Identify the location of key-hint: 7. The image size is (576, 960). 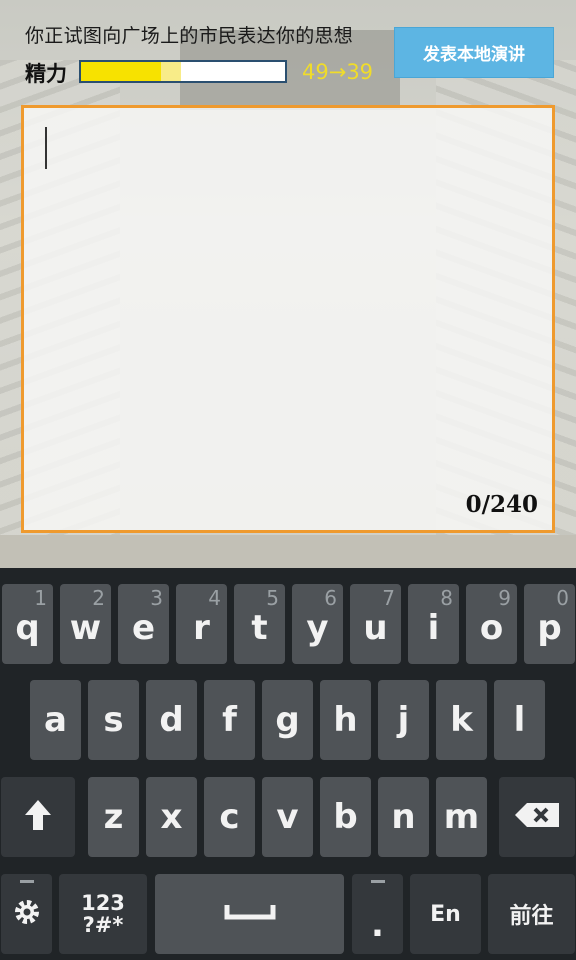
(388, 598).